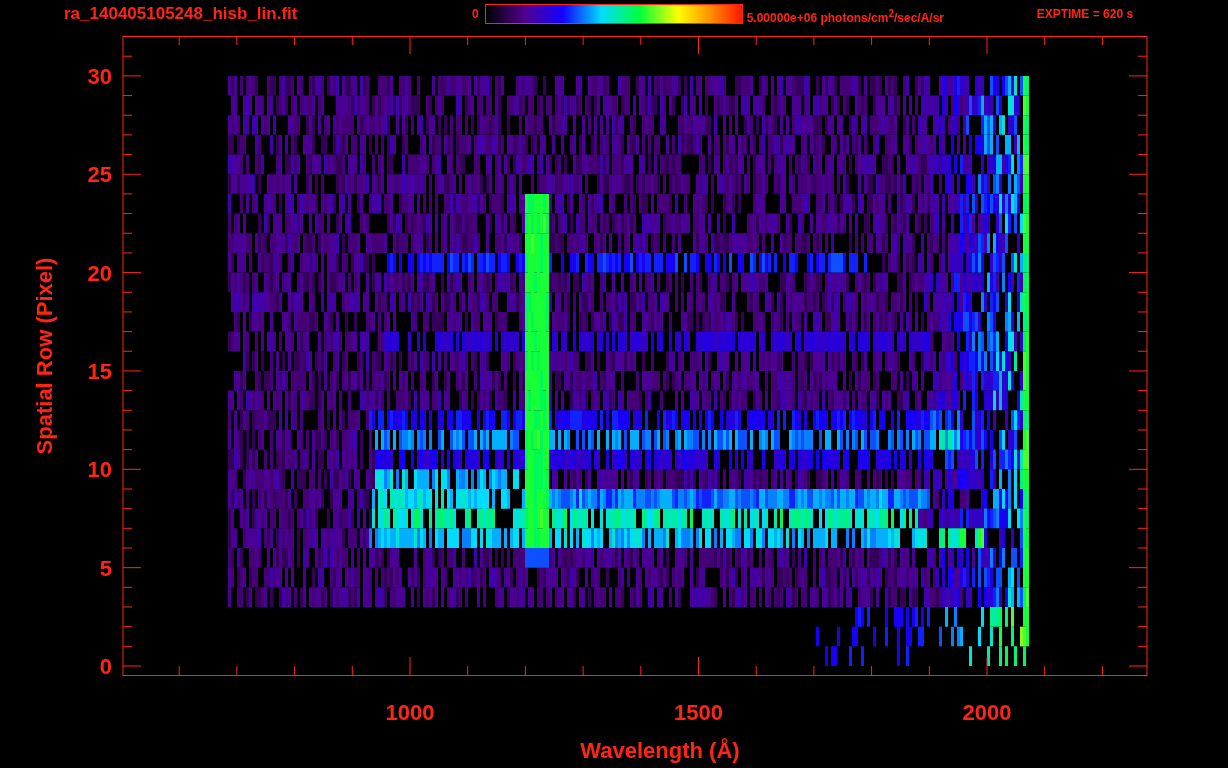  I want to click on colorbar-max-label: 5.00000e+06 photons/cm$^{2}$/sec/A/sr, so click(846, 17).